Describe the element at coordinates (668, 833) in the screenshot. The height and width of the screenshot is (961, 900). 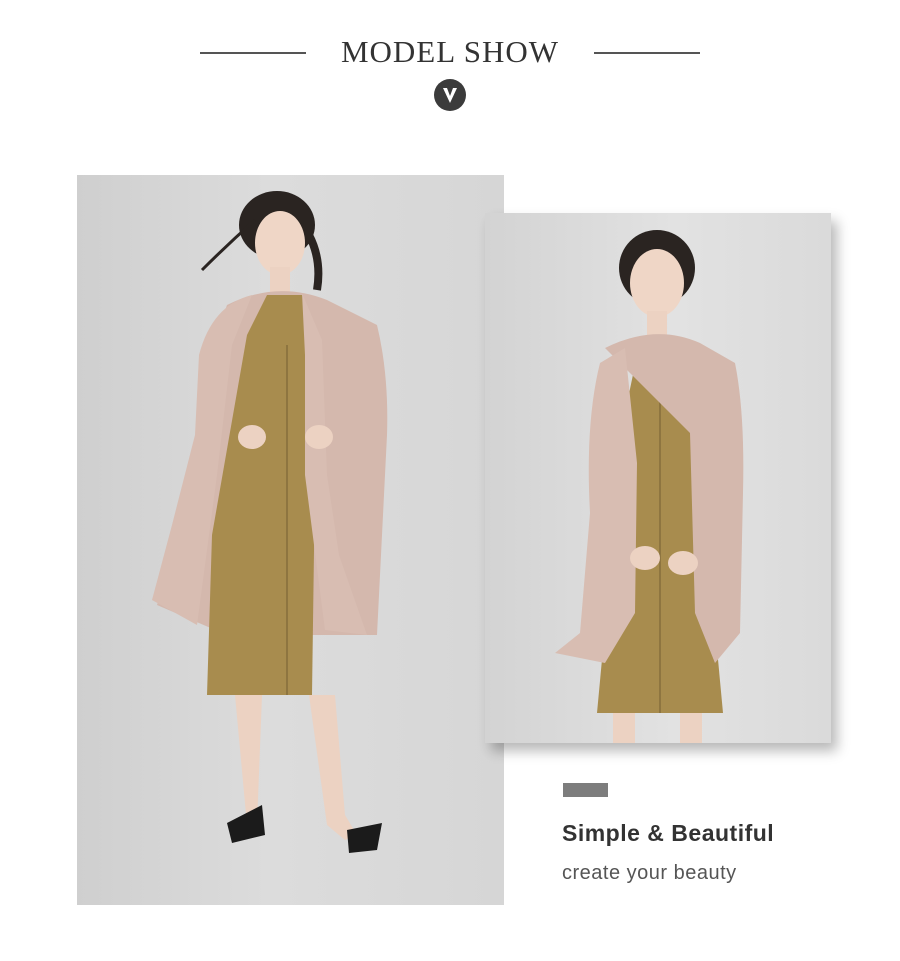
I see `caption-heading: Simple & Beautiful` at that location.